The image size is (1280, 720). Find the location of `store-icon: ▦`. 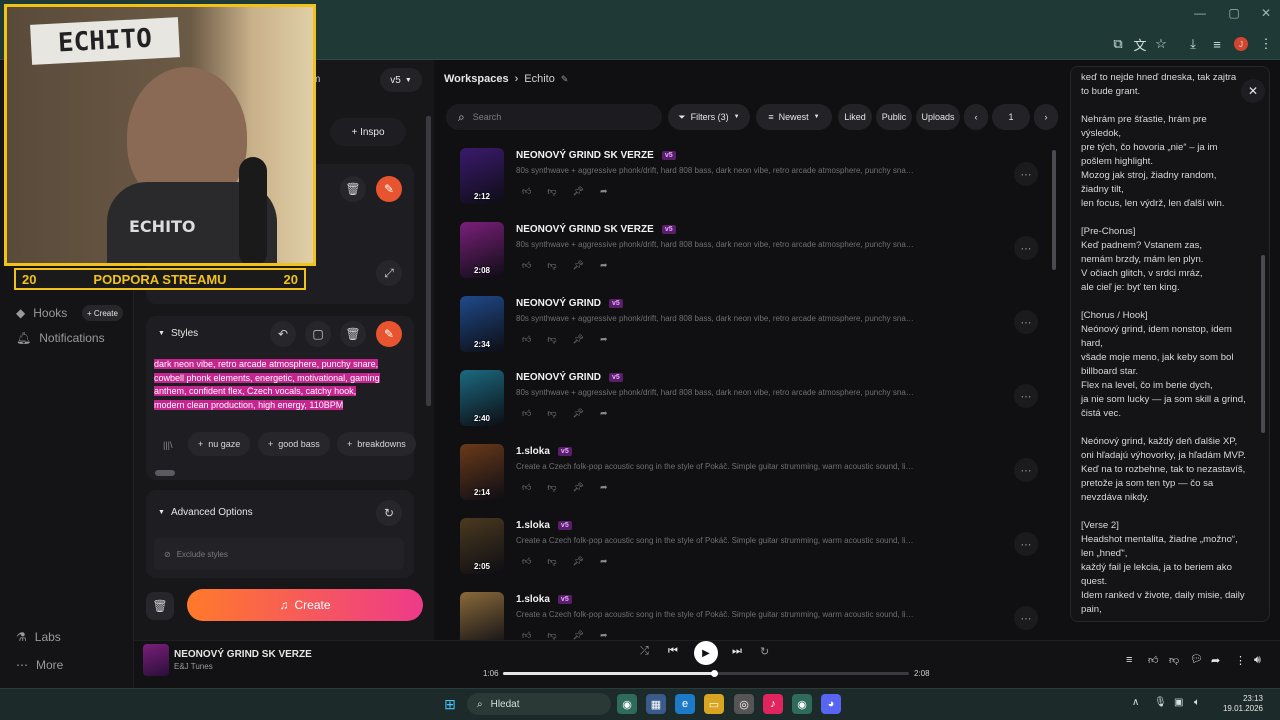

store-icon: ▦ is located at coordinates (656, 704).